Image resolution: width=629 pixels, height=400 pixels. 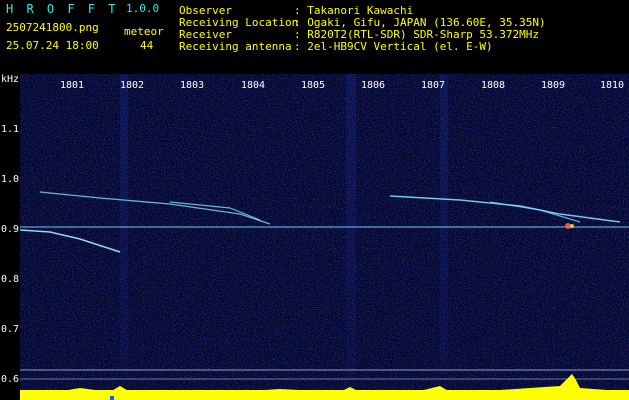 I want to click on y-tick-label: 0.8, so click(x=10, y=279).